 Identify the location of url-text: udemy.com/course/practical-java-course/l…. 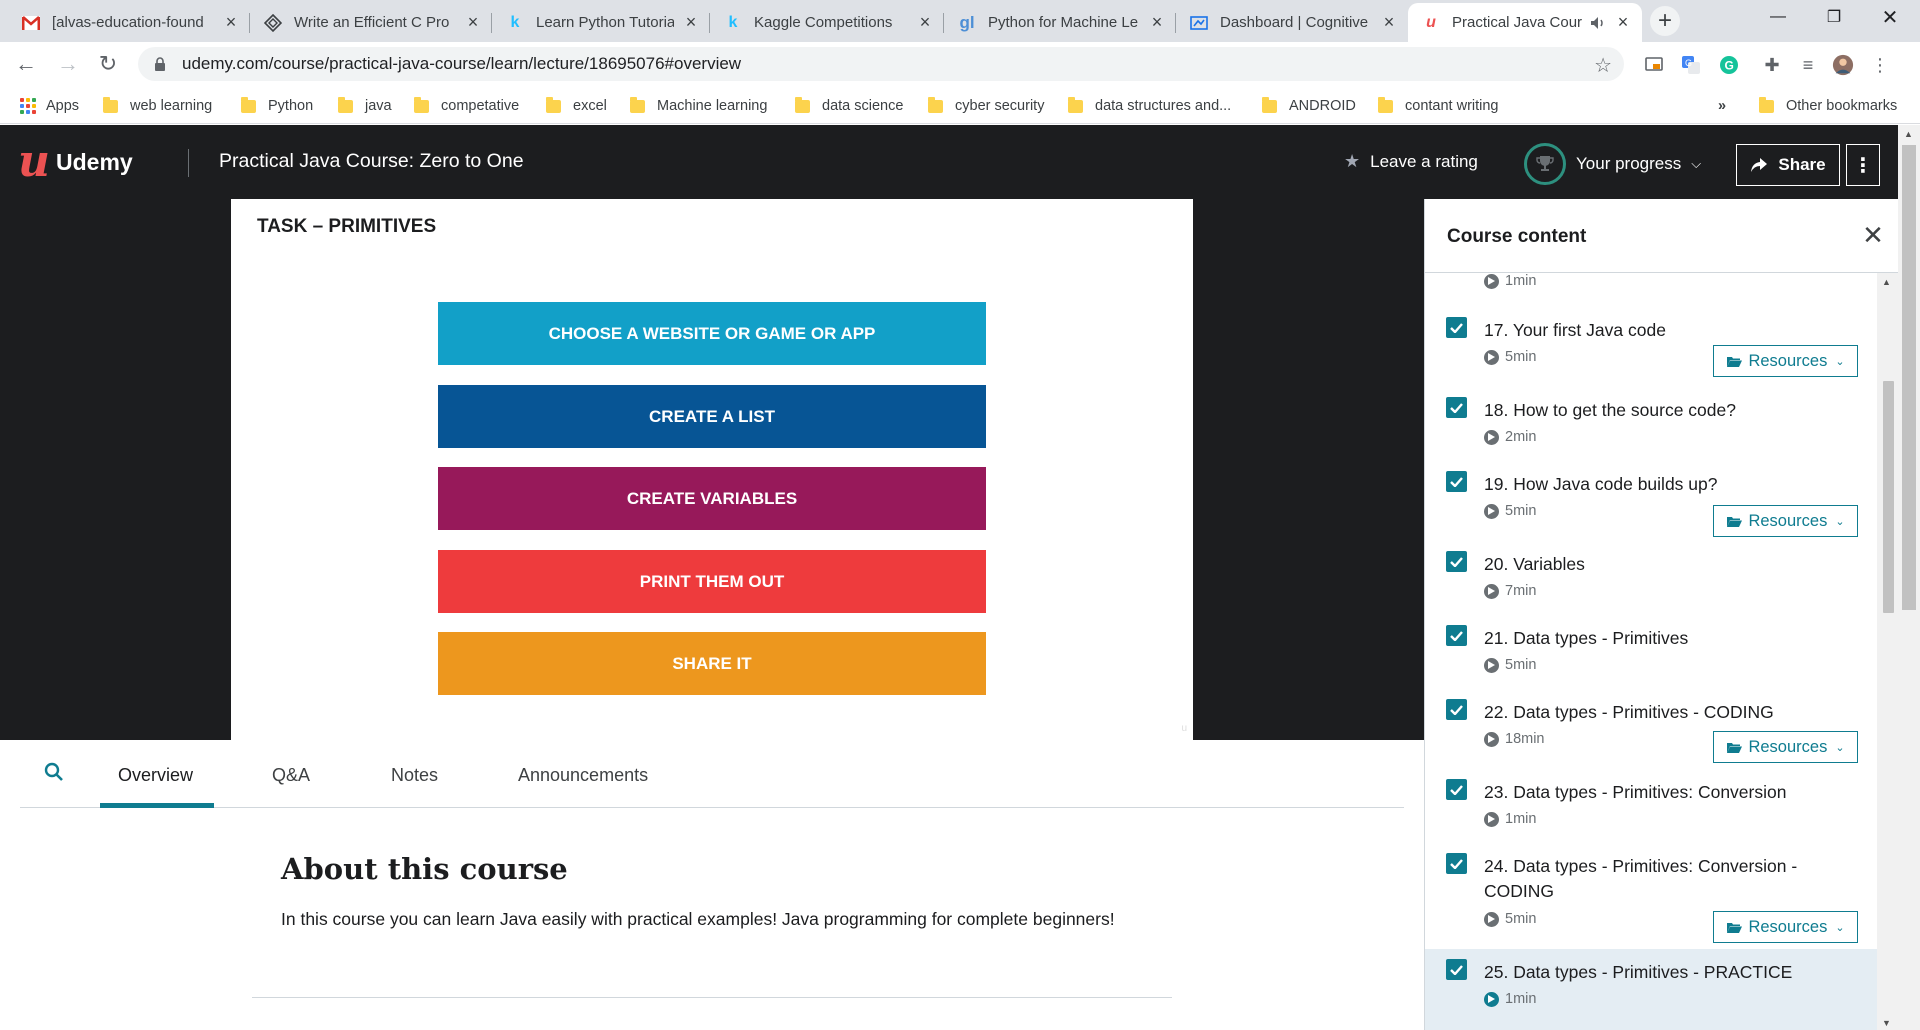
(462, 63).